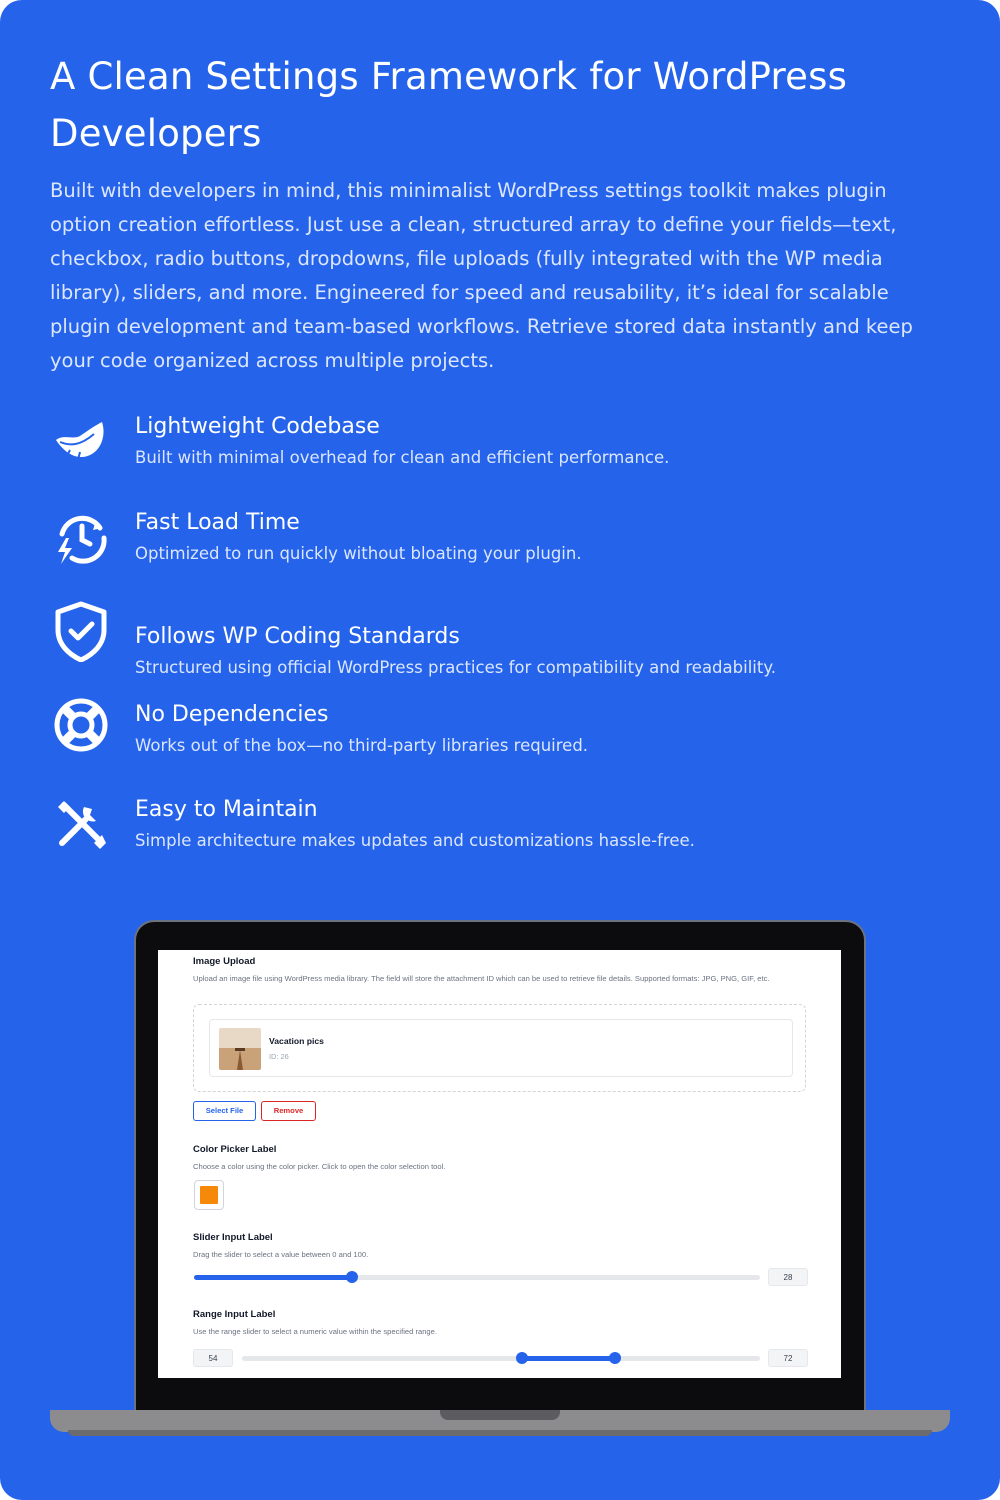 This screenshot has width=1000, height=1500. I want to click on file-id: ID: 26, so click(279, 1056).